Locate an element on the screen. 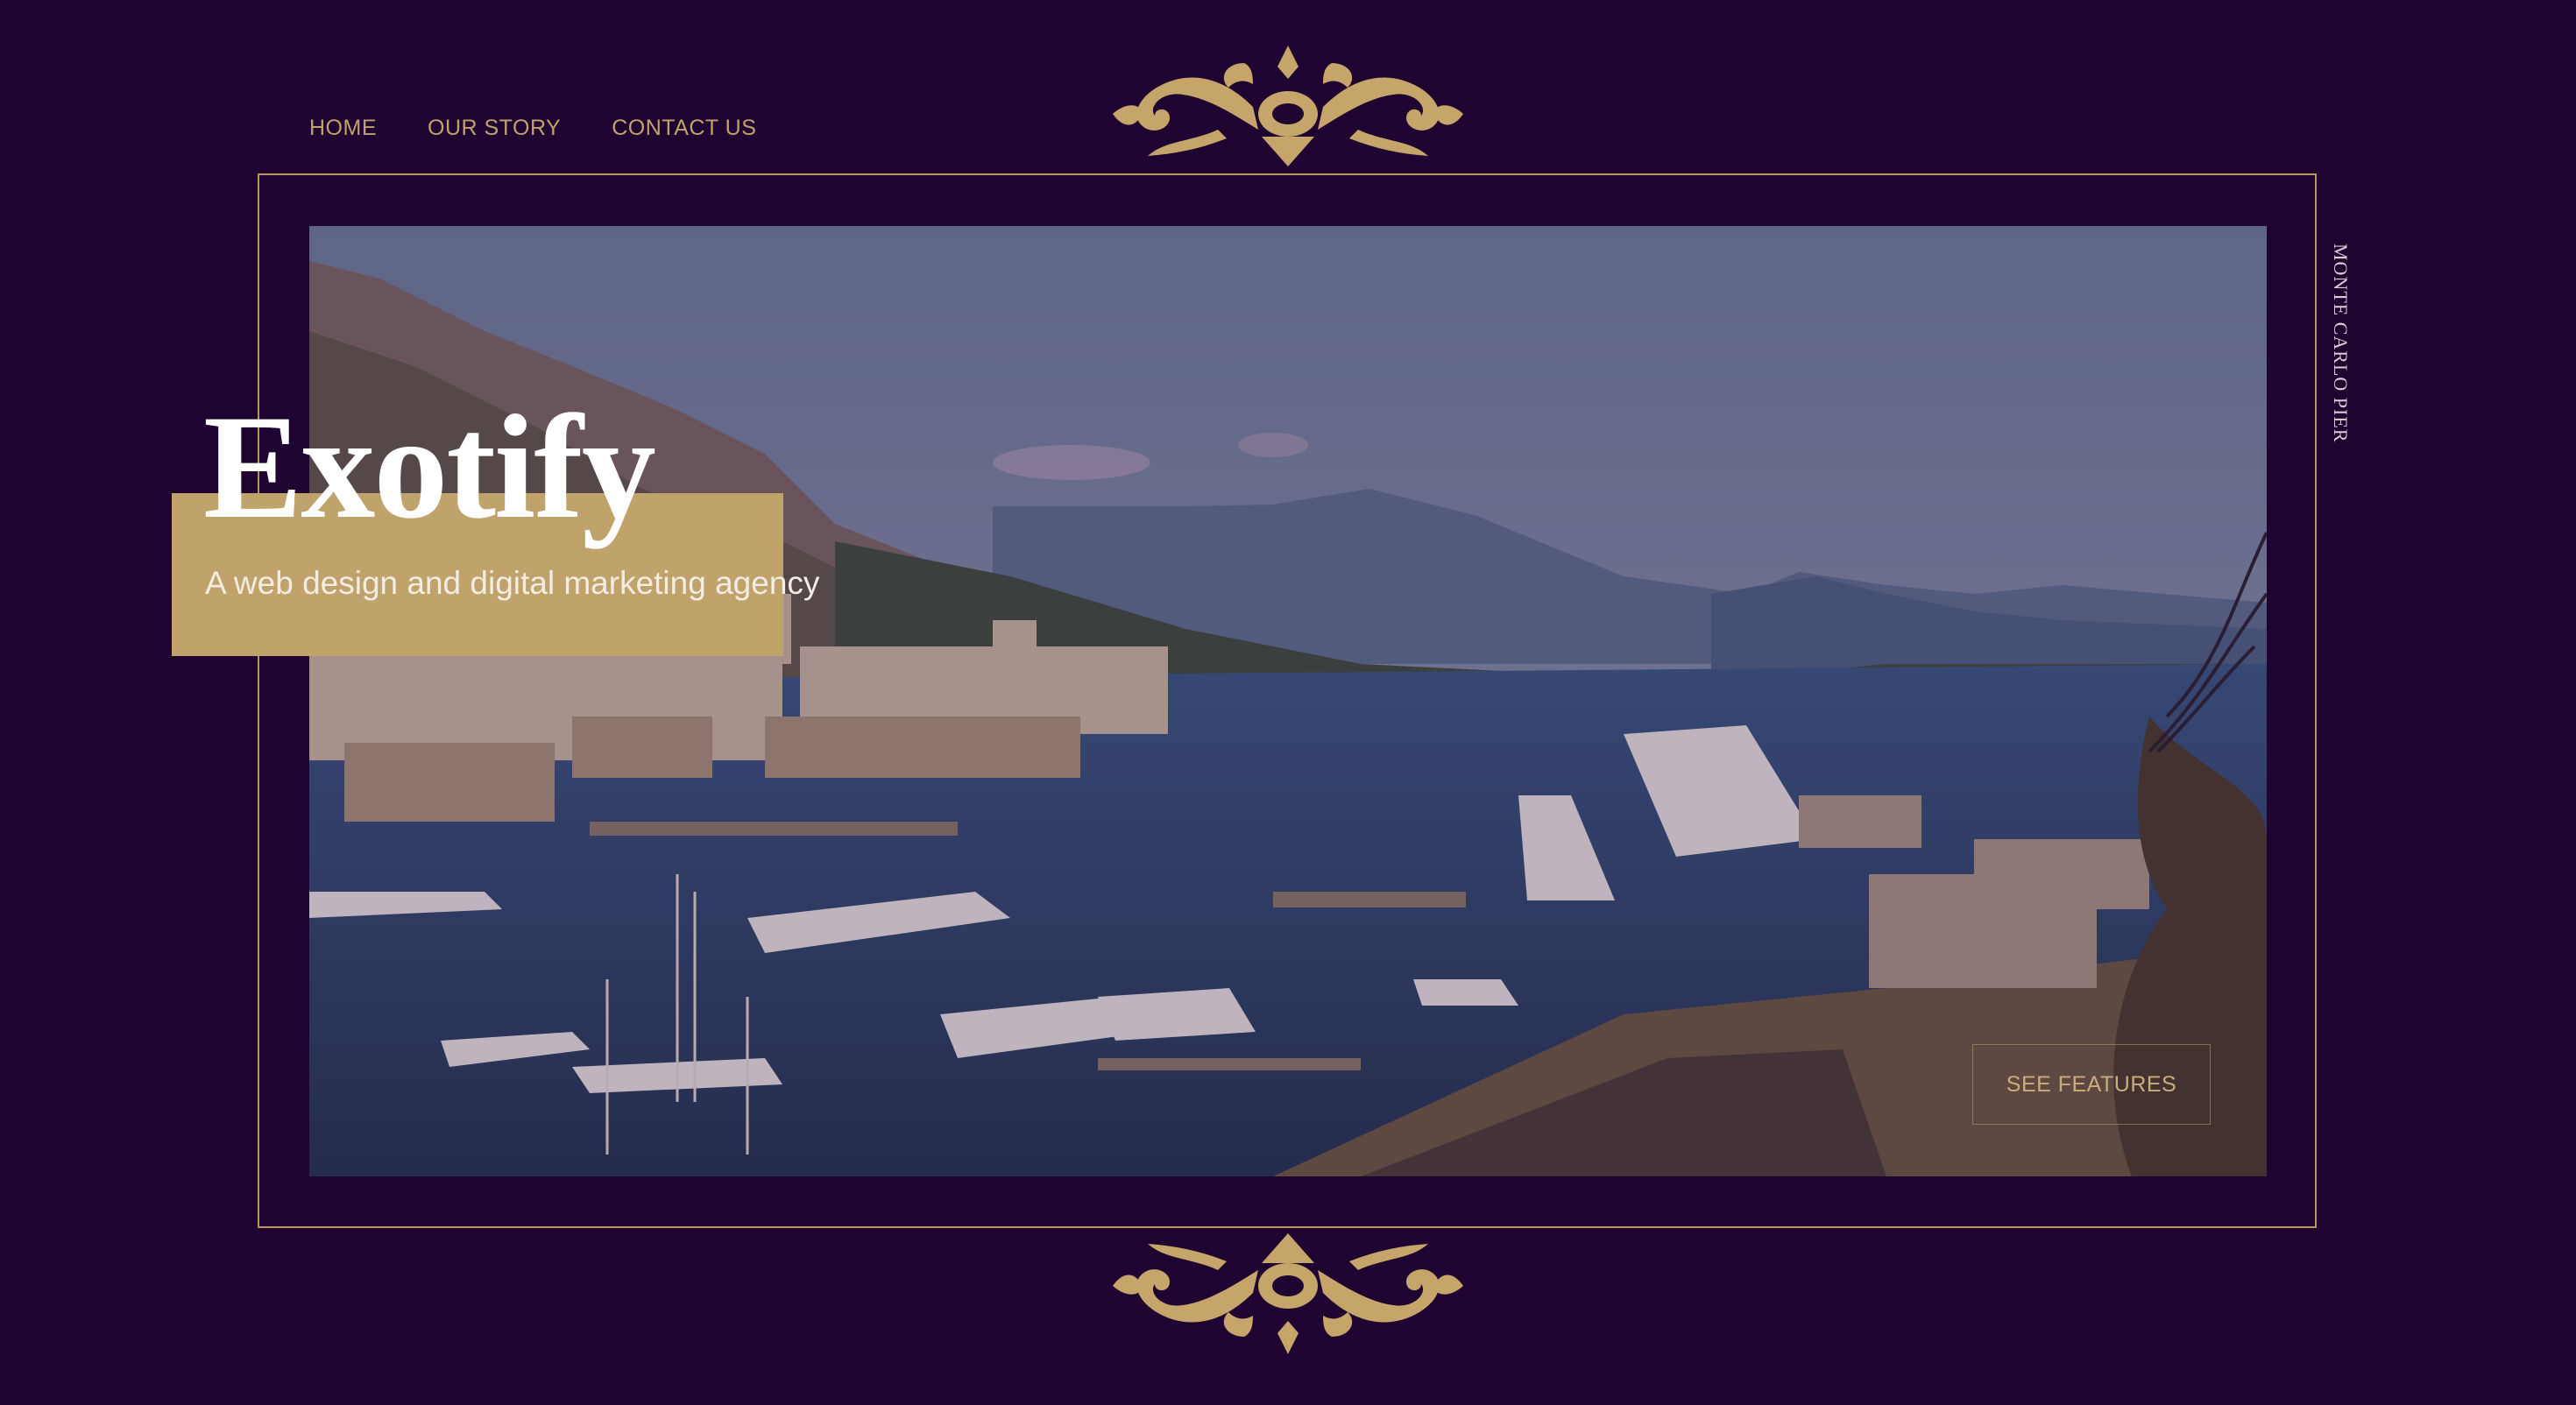 Image resolution: width=2576 pixels, height=1405 pixels. nav-home-link: HOME is located at coordinates (343, 128).